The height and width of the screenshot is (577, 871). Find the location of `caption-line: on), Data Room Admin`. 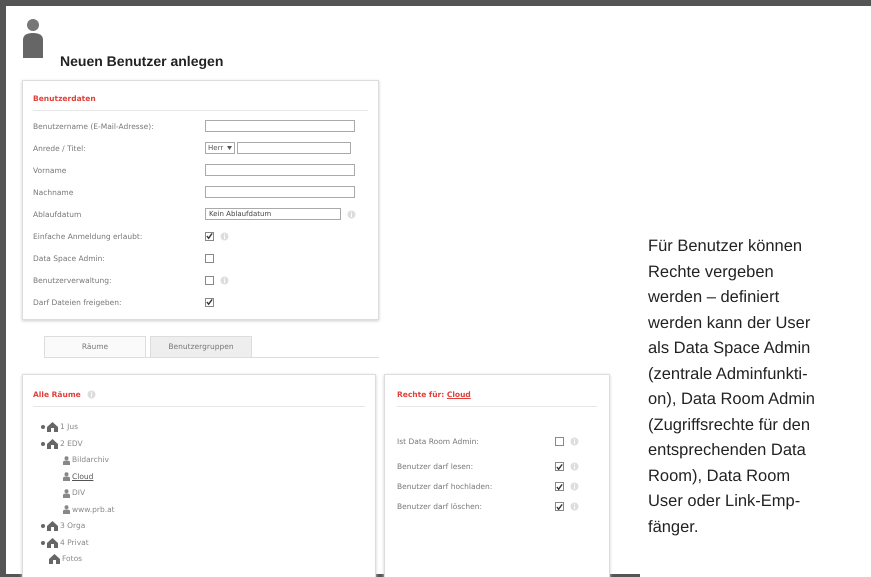

caption-line: on), Data Room Admin is located at coordinates (731, 399).